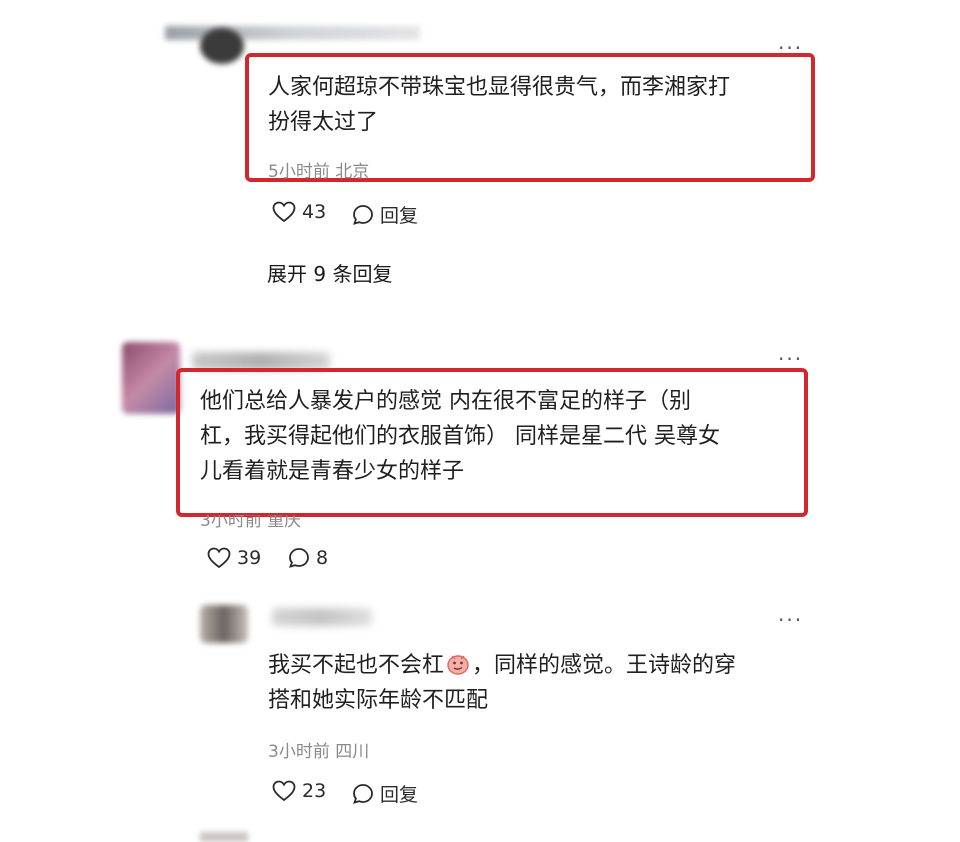  What do you see at coordinates (502, 683) in the screenshot?
I see `comment-text: 我买不起也不会杠 ，同样的感觉。王诗龄的穿 搭和她实际年龄不匹配` at bounding box center [502, 683].